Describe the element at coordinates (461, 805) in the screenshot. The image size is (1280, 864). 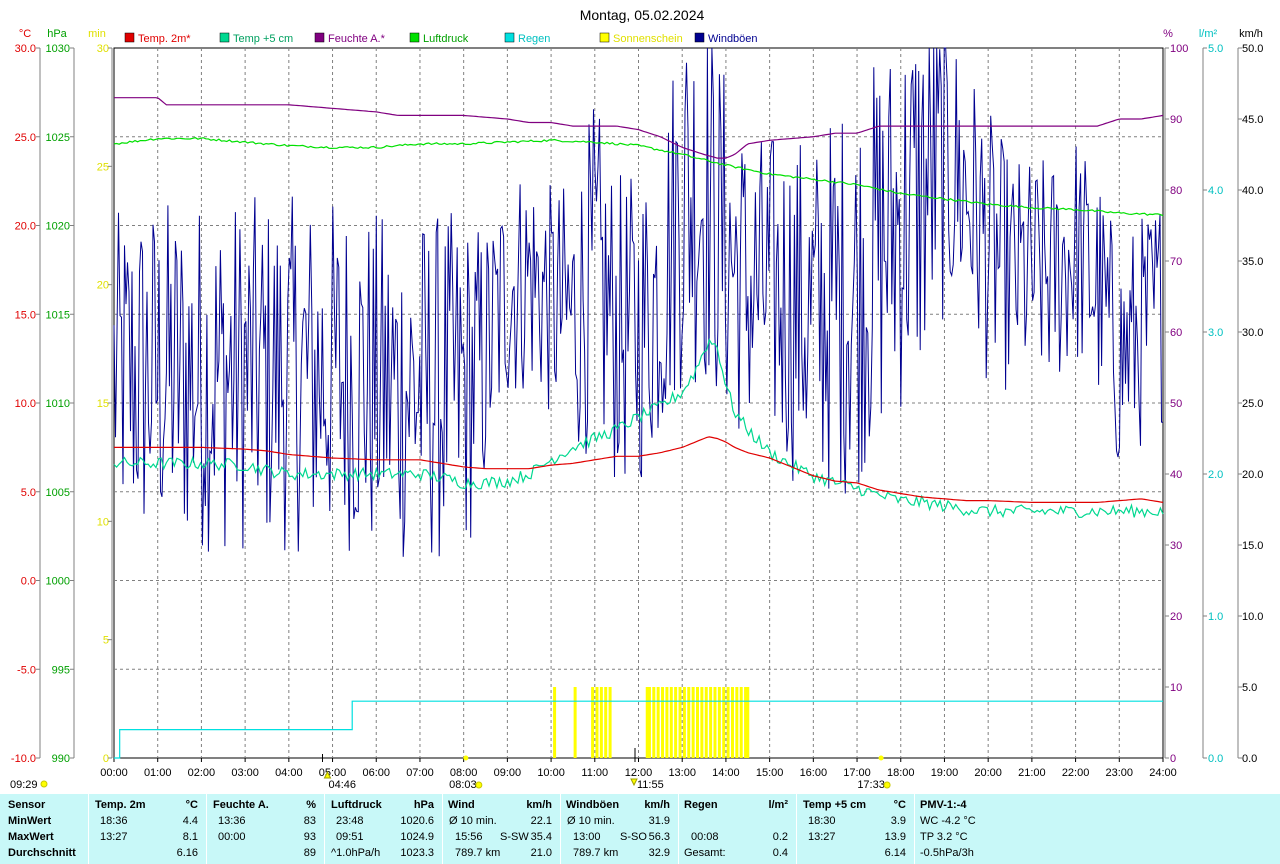
I see `wind-title: Wind` at that location.